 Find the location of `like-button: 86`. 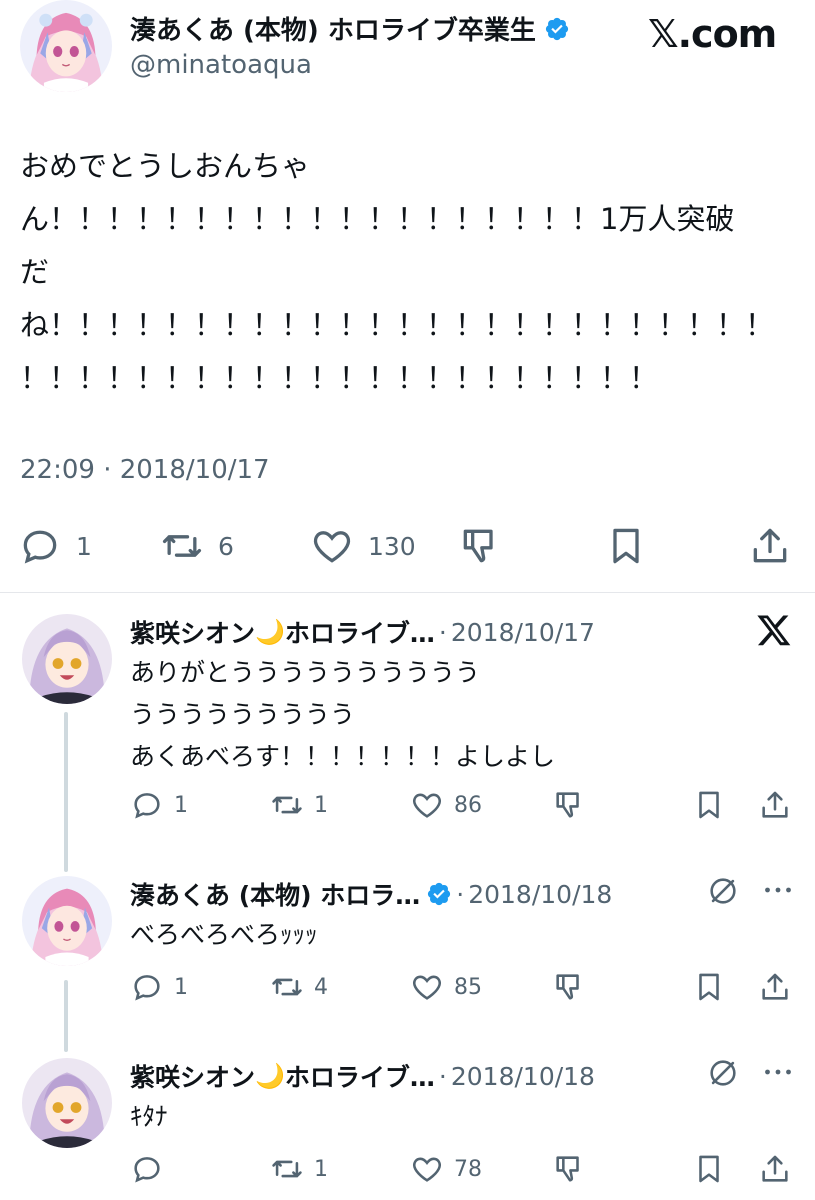

like-button: 86 is located at coordinates (446, 805).